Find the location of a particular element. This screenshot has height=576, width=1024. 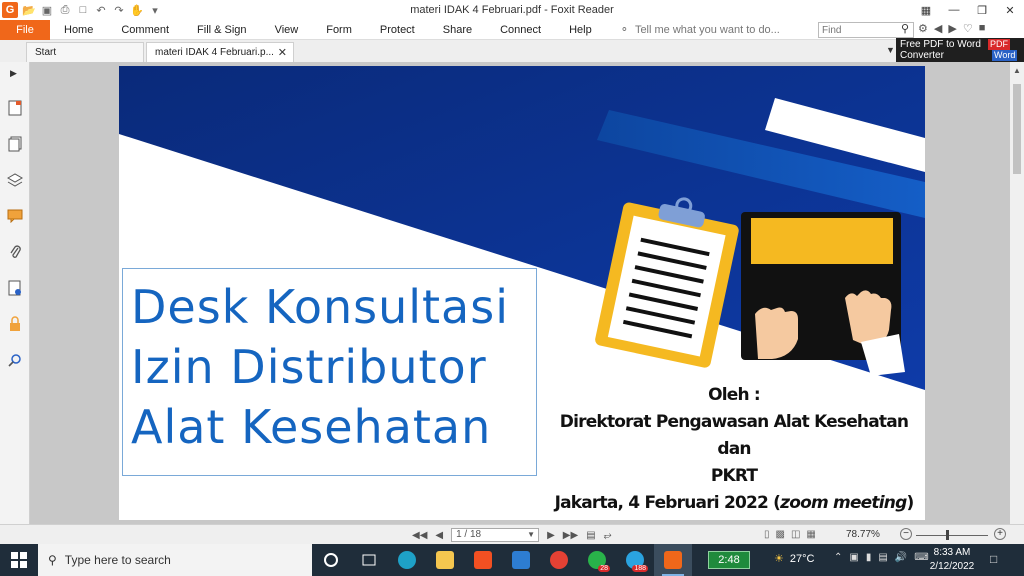

undo-icon: ↶ is located at coordinates (101, 10).